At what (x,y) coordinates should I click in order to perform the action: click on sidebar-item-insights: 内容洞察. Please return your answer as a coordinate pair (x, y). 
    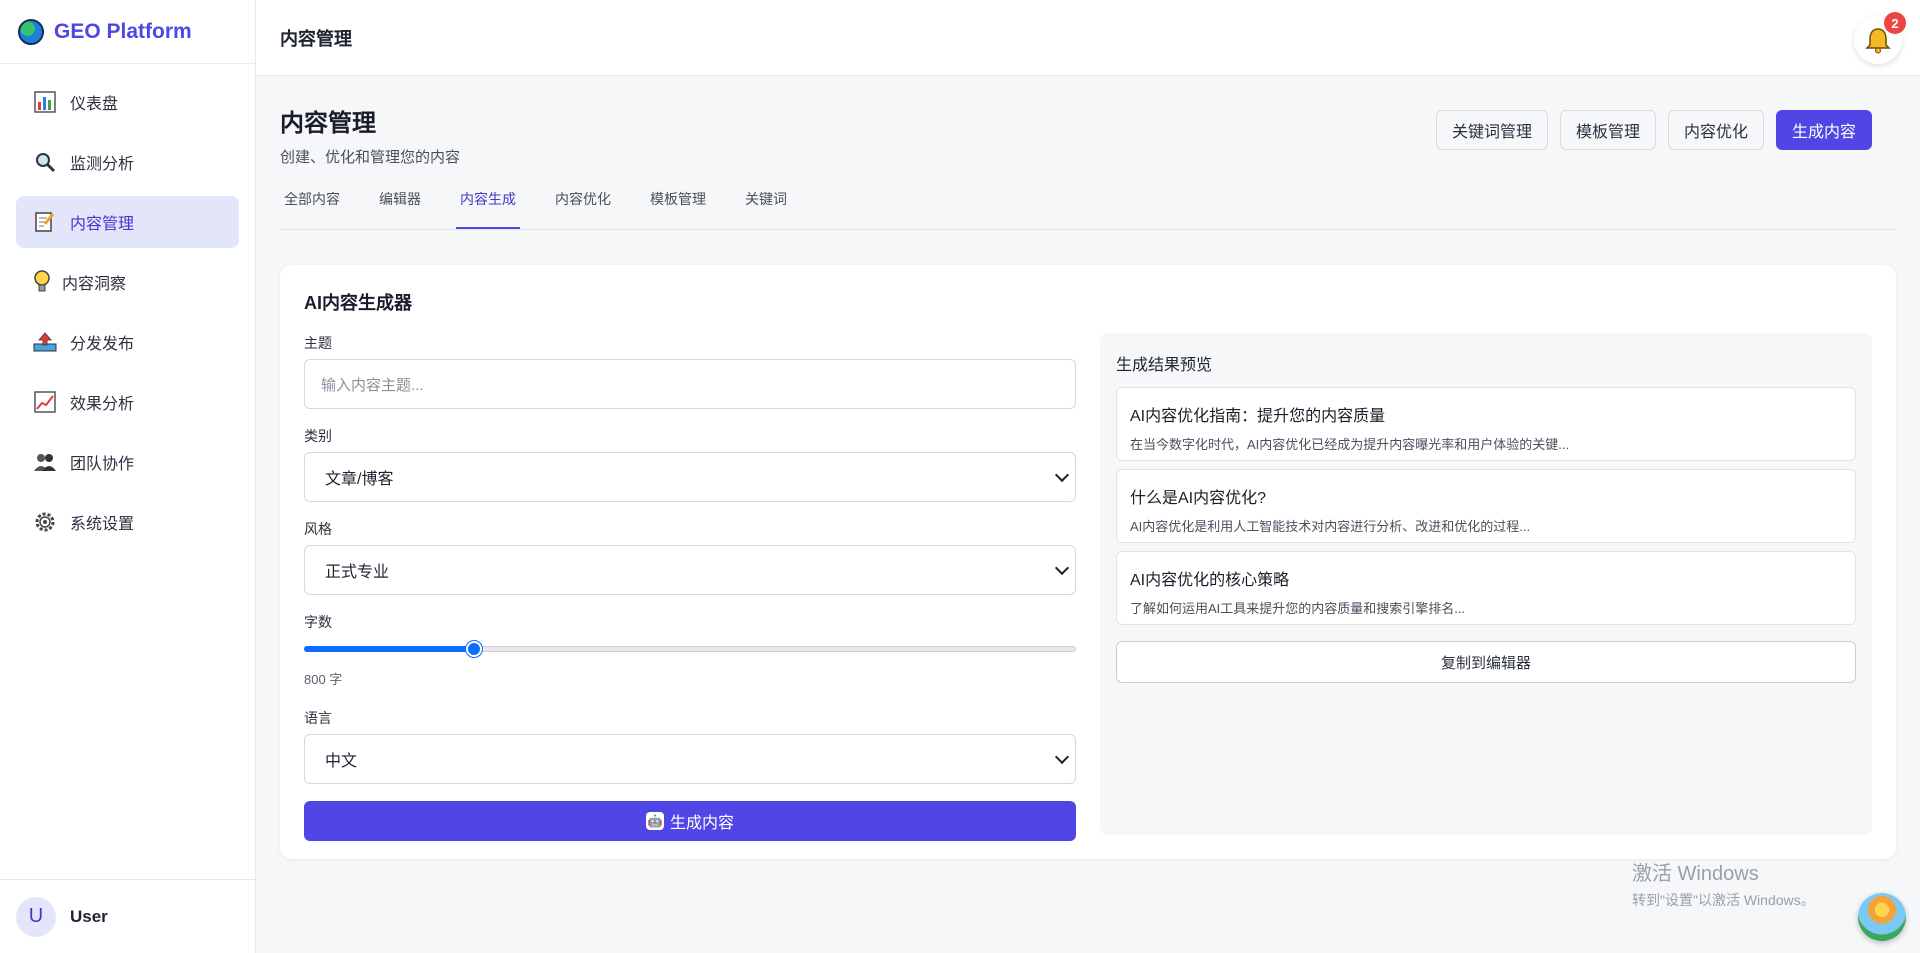
    Looking at the image, I should click on (127, 282).